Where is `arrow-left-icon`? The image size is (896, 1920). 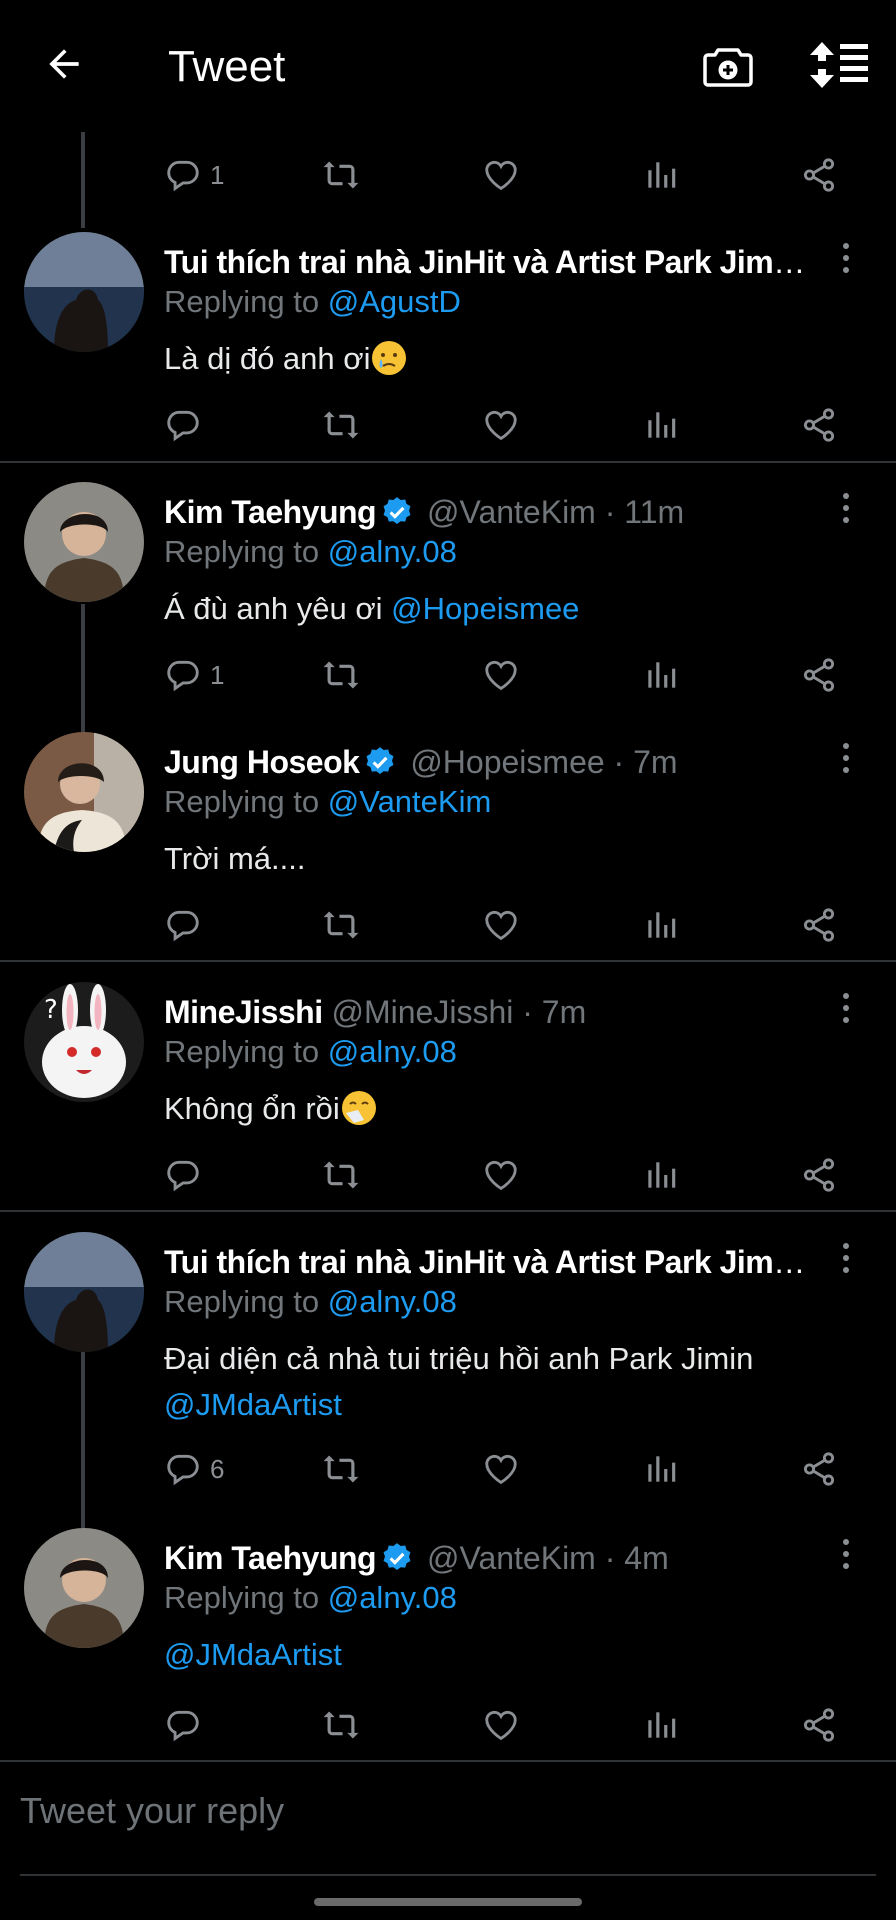
arrow-left-icon is located at coordinates (64, 64).